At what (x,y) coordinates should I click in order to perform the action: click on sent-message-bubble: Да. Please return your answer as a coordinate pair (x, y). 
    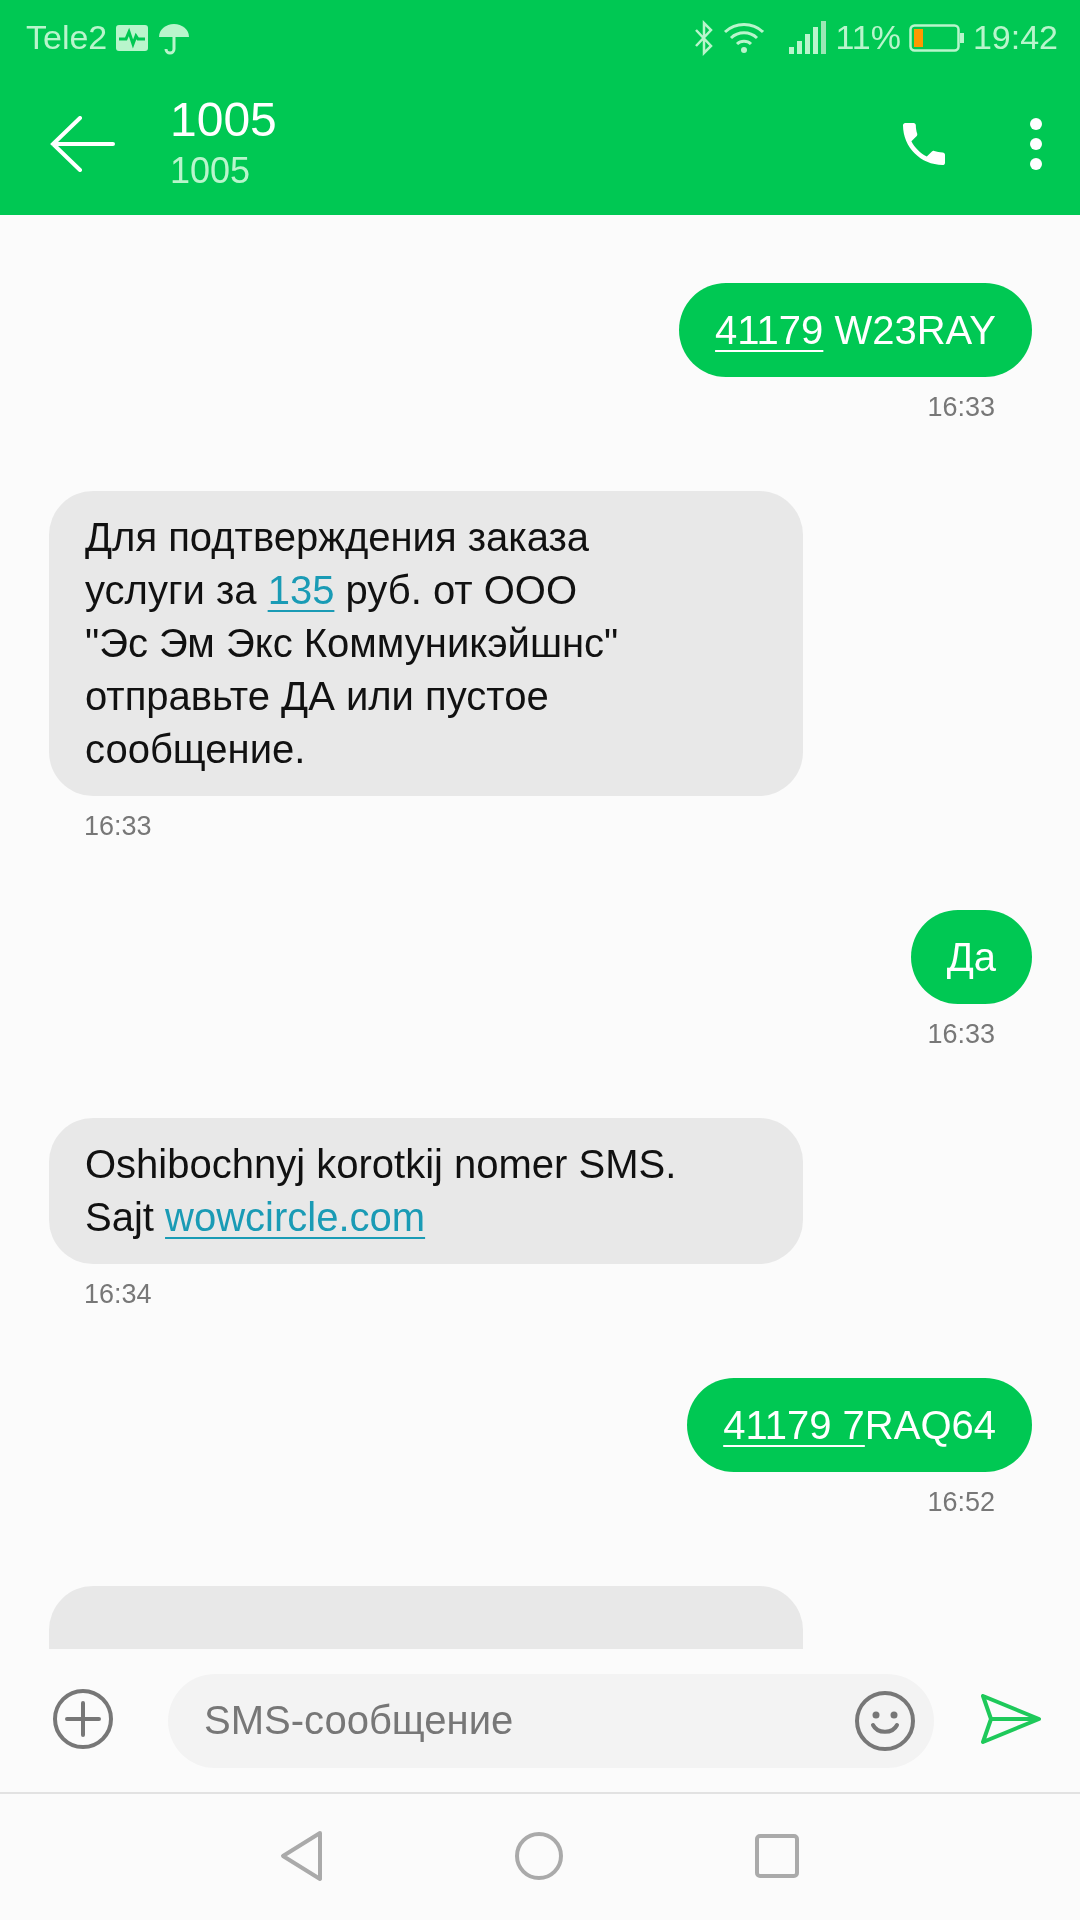
    Looking at the image, I should click on (971, 957).